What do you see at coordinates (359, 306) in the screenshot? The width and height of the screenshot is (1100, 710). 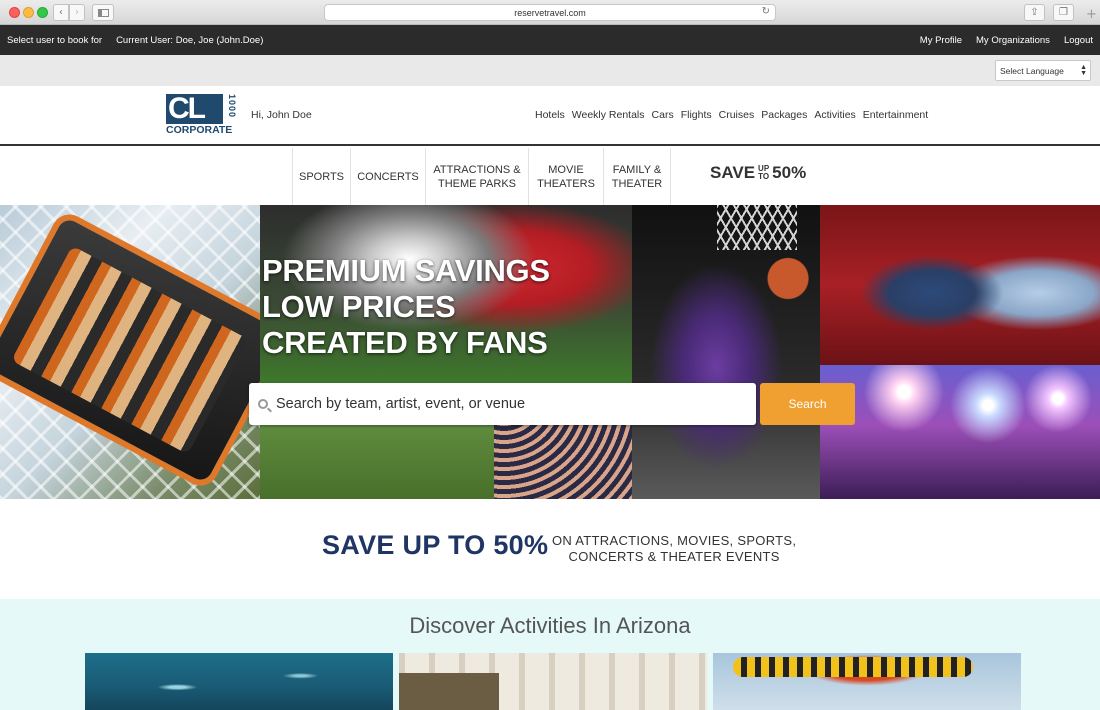 I see `hero-line: LOW PRICES` at bounding box center [359, 306].